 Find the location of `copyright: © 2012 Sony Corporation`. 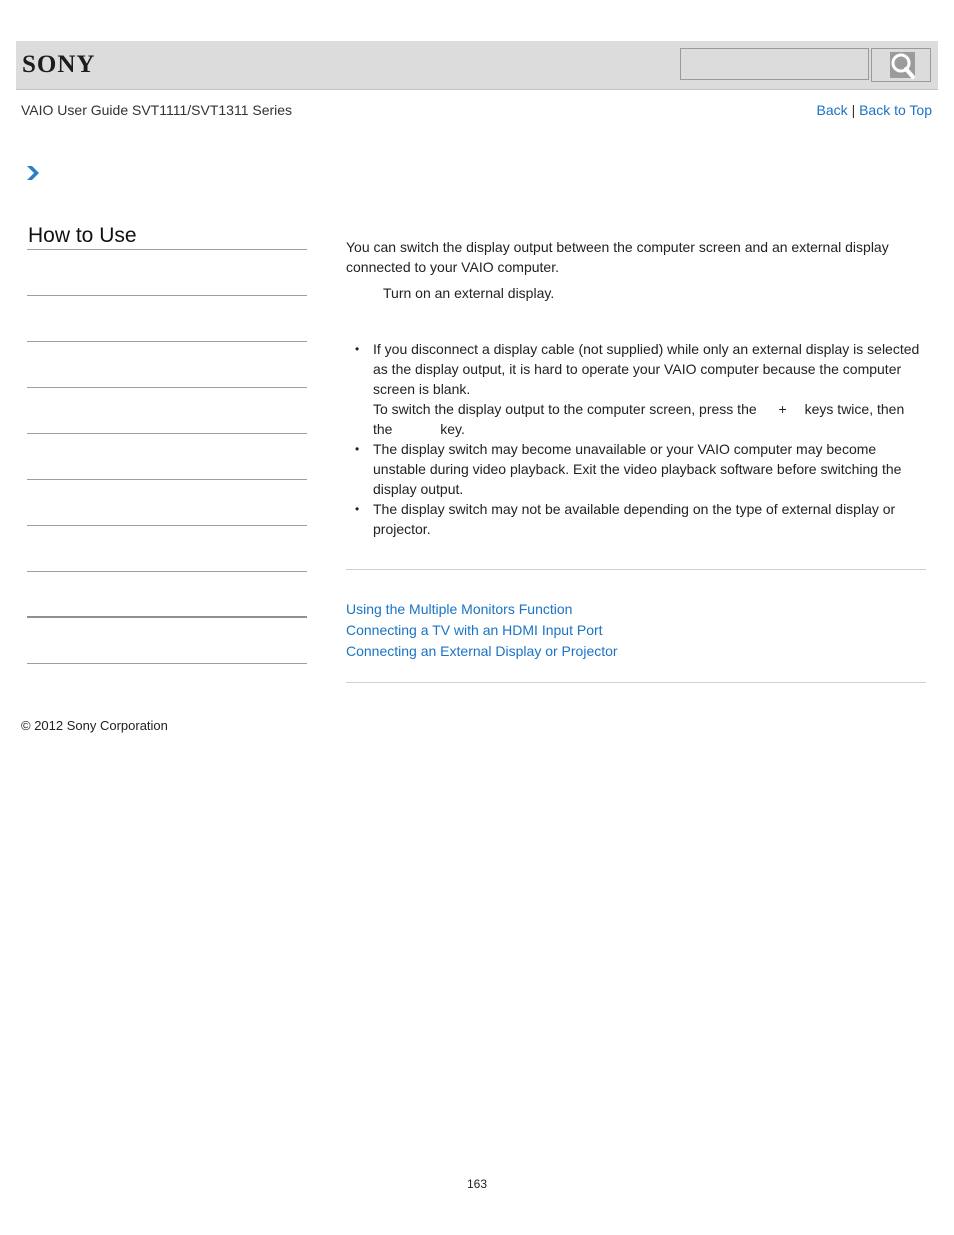

copyright: © 2012 Sony Corporation is located at coordinates (94, 725).